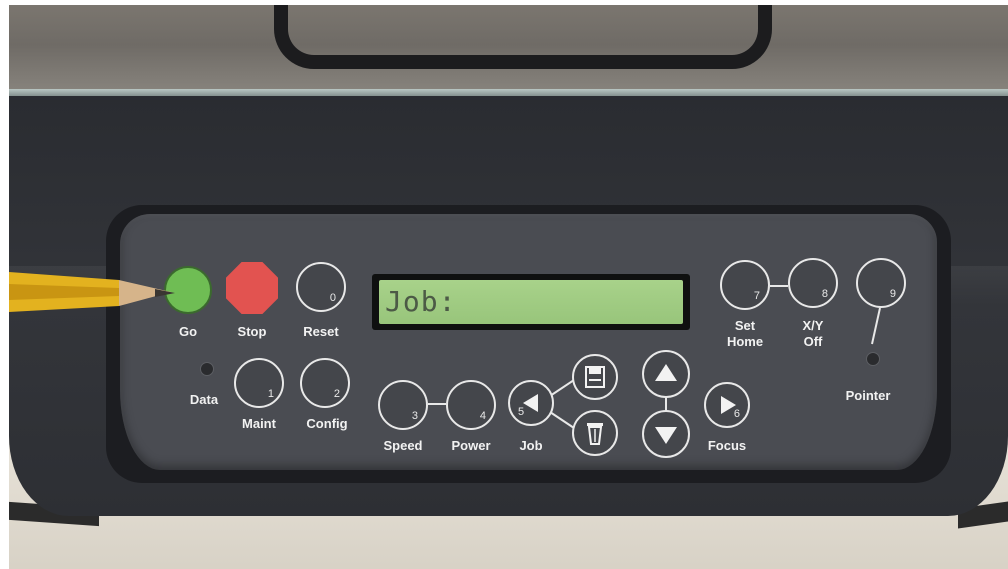 The width and height of the screenshot is (1008, 569). I want to click on pointer-label: Pointer, so click(868, 395).